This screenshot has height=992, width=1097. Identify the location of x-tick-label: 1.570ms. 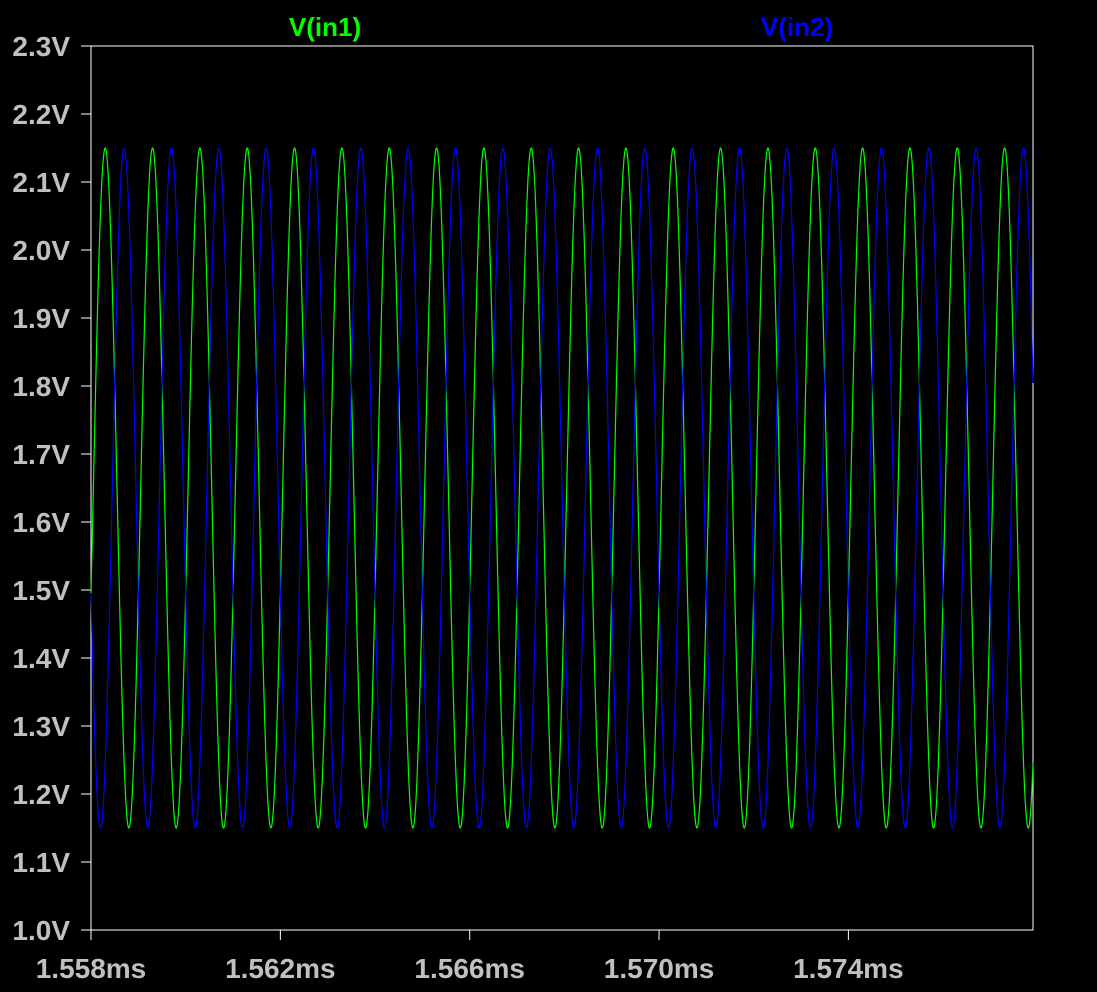
(659, 968).